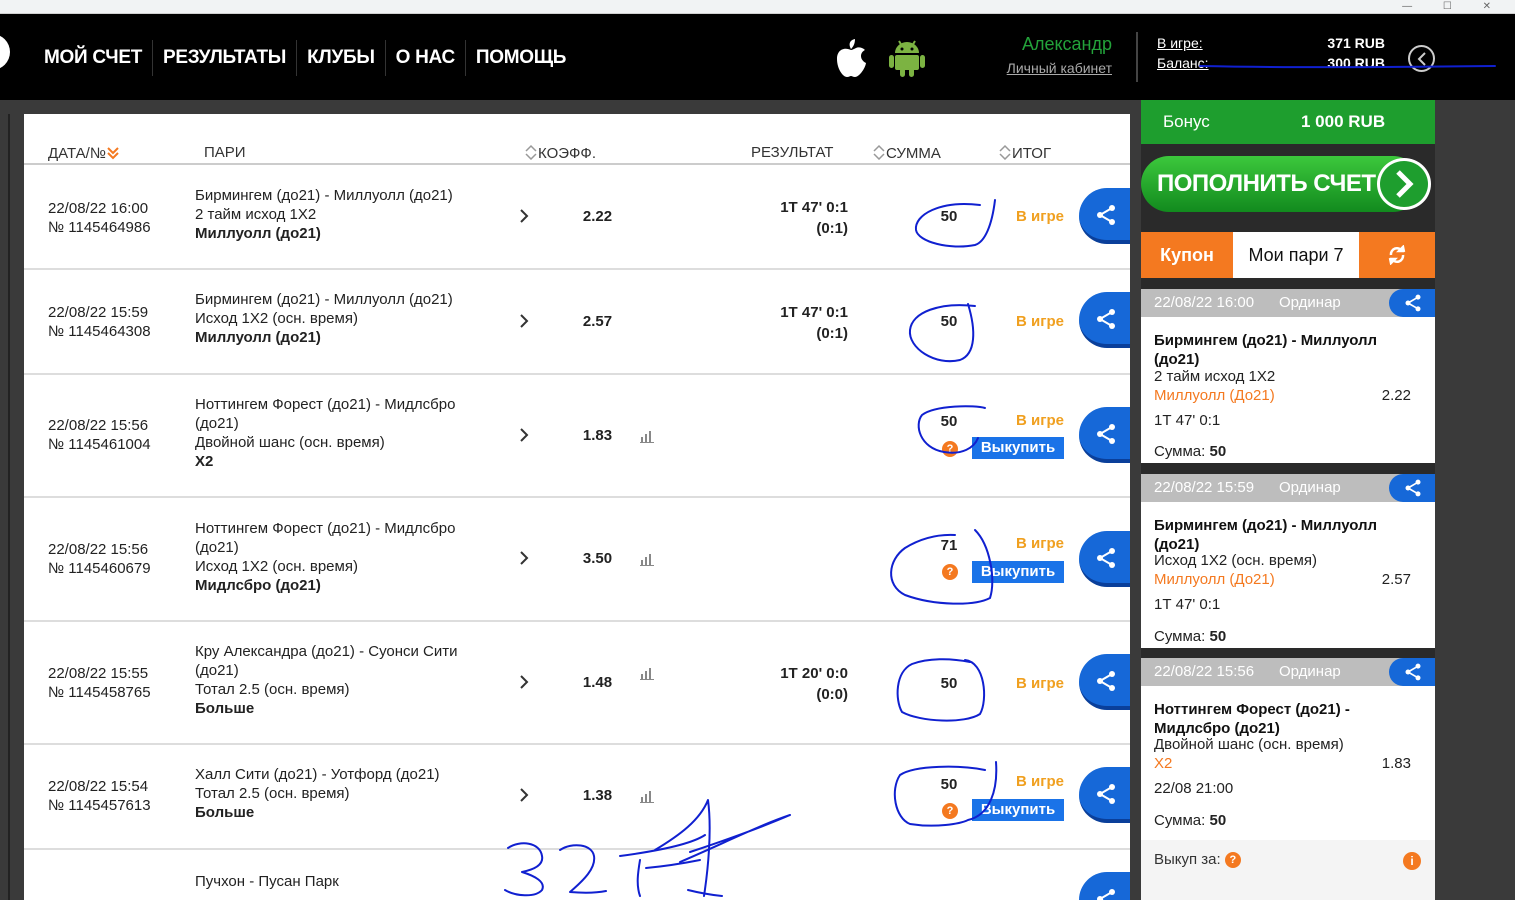 This screenshot has height=900, width=1515. Describe the element at coordinates (1215, 376) in the screenshot. I see `card-market: 2 тайм исход 1X2` at that location.